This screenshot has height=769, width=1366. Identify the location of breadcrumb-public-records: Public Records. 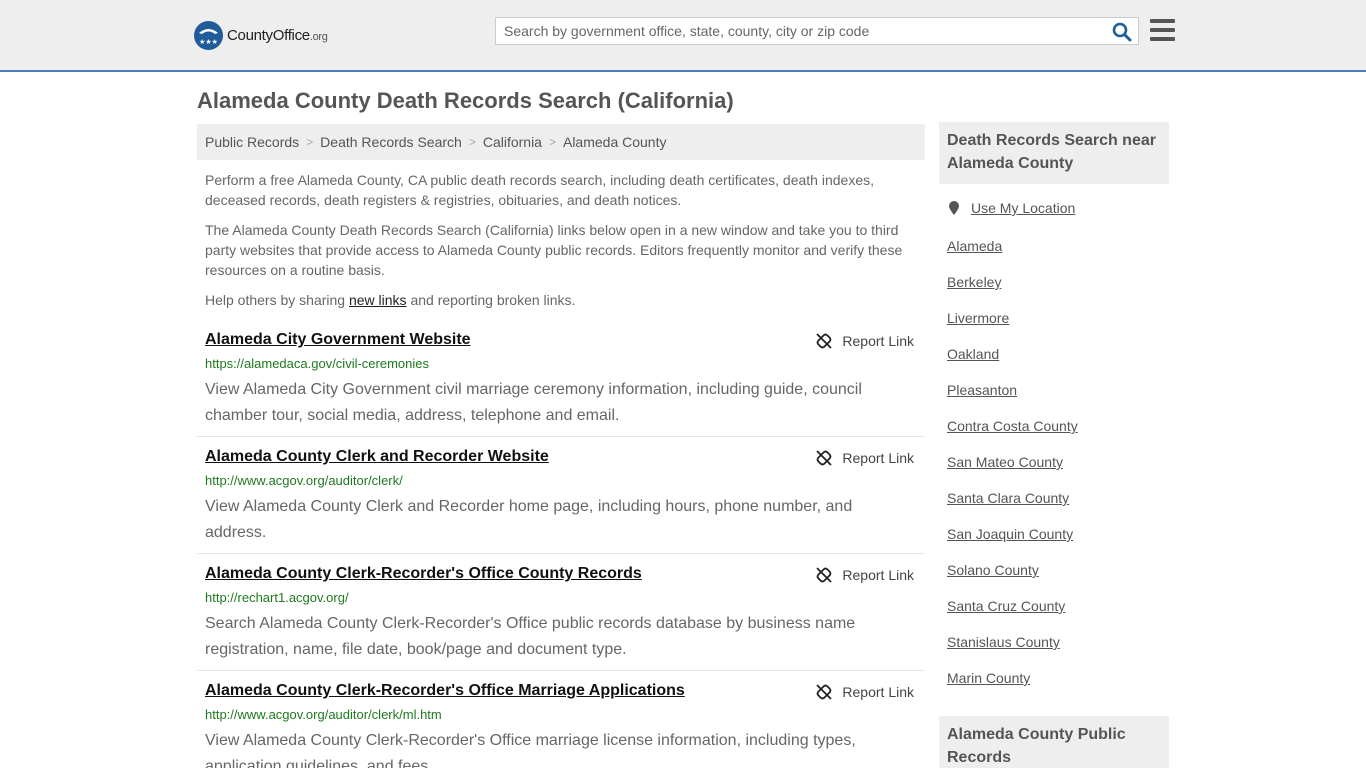
(252, 142).